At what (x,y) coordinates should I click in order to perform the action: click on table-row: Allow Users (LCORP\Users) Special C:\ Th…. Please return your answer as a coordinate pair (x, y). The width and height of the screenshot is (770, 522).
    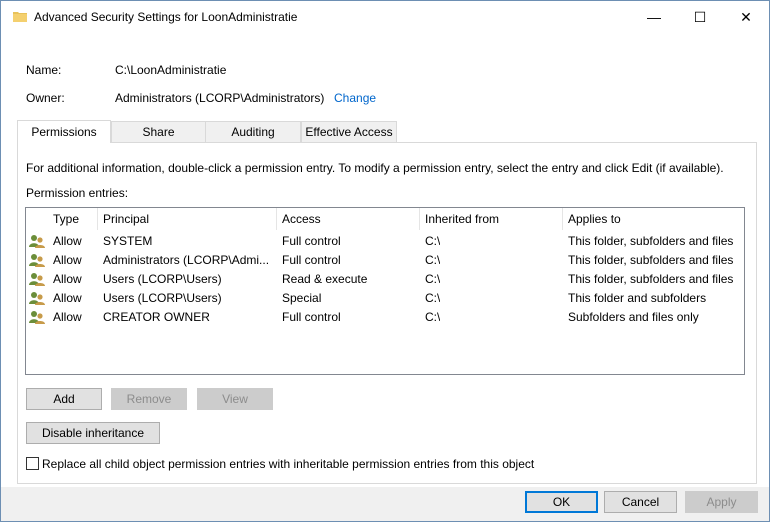
    Looking at the image, I should click on (385, 298).